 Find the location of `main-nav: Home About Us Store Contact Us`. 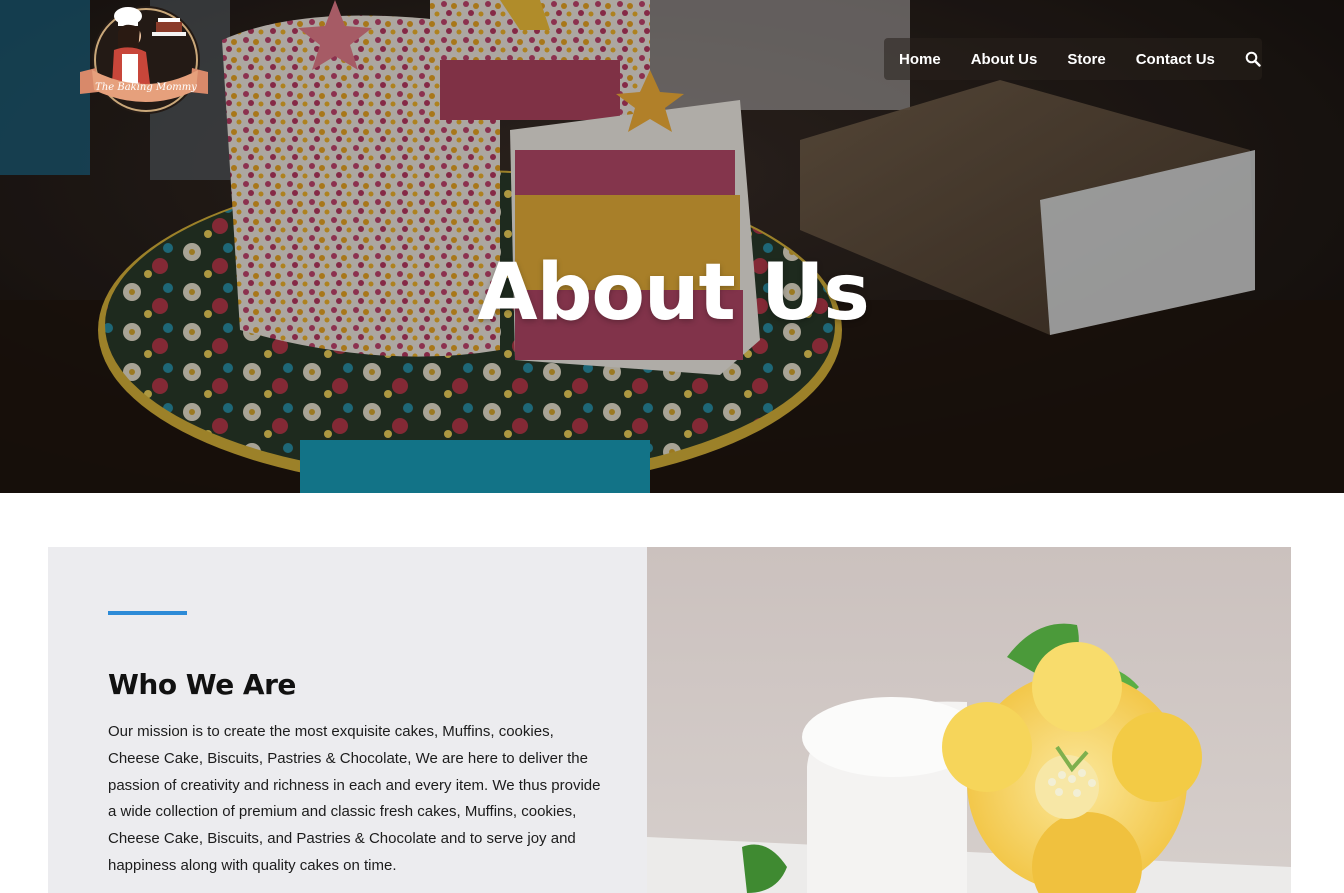

main-nav: Home About Us Store Contact Us is located at coordinates (1073, 59).